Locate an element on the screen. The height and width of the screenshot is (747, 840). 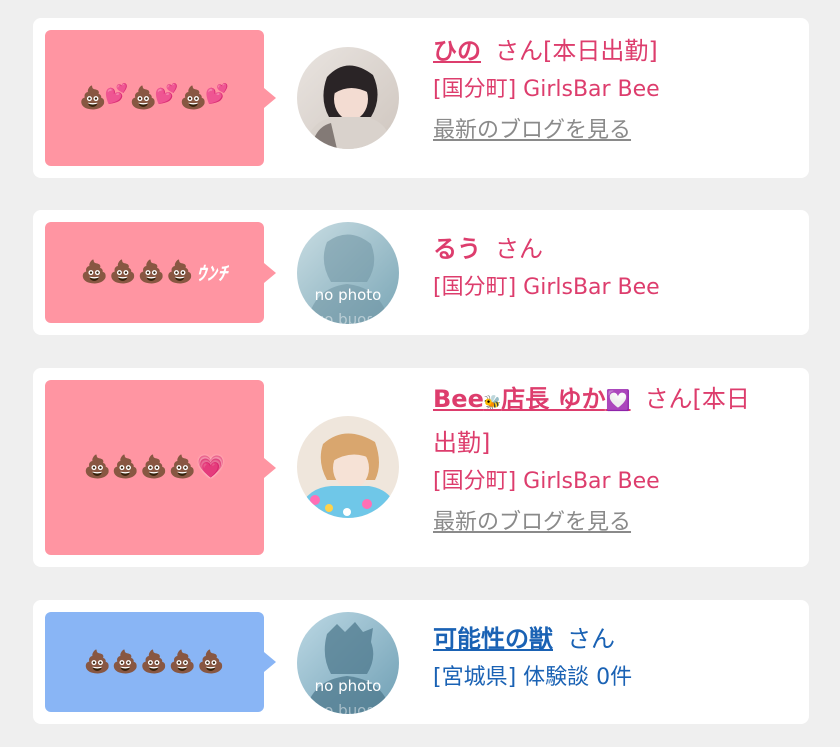
shop-text: [宮城県] 体験談 0件 is located at coordinates (533, 677).